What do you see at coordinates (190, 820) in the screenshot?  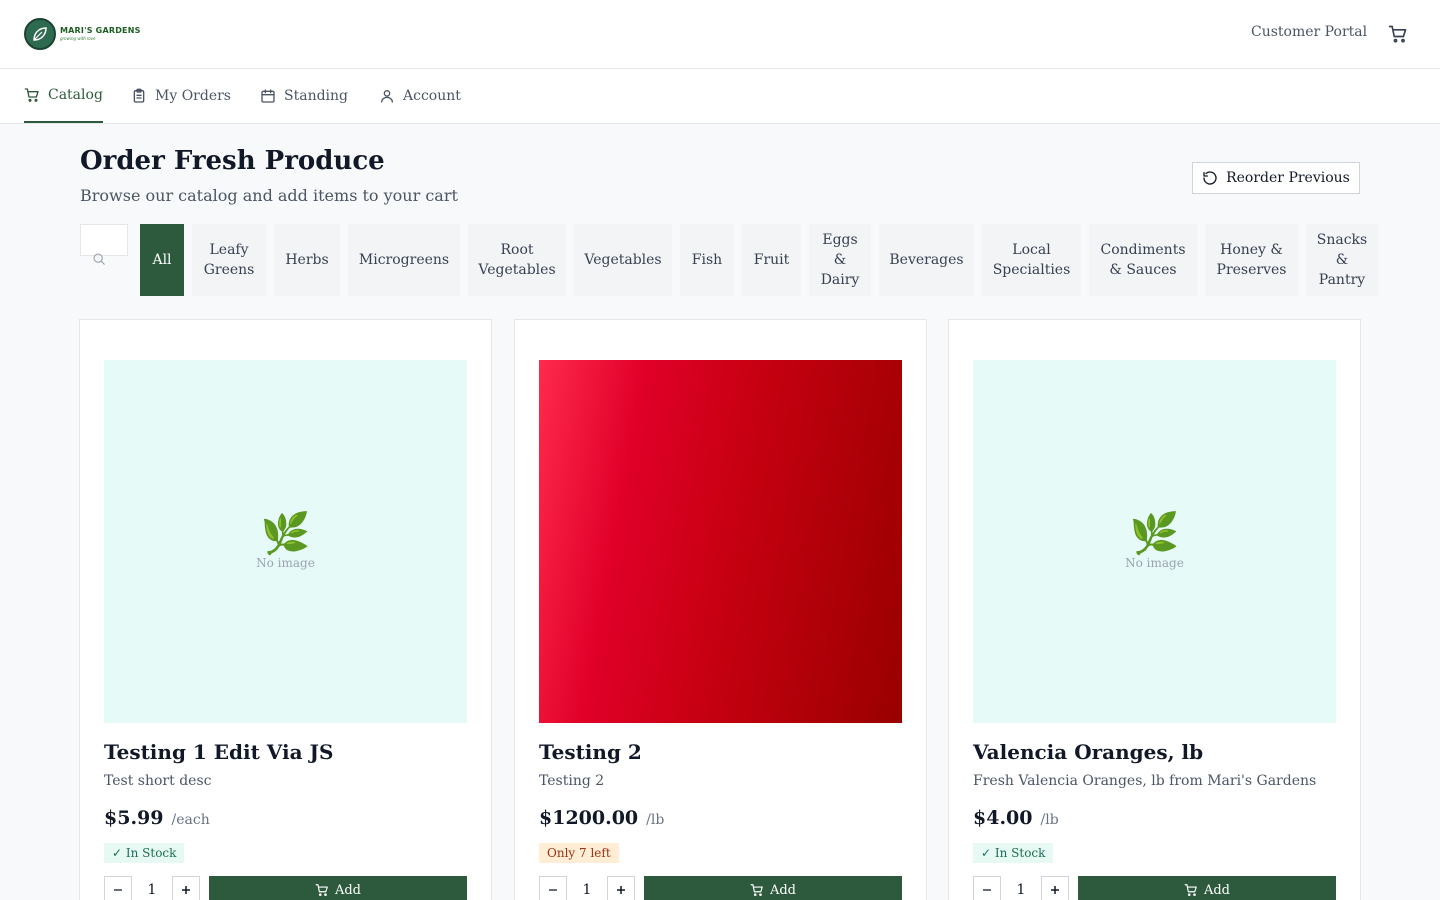 I see `price-unit: /each` at bounding box center [190, 820].